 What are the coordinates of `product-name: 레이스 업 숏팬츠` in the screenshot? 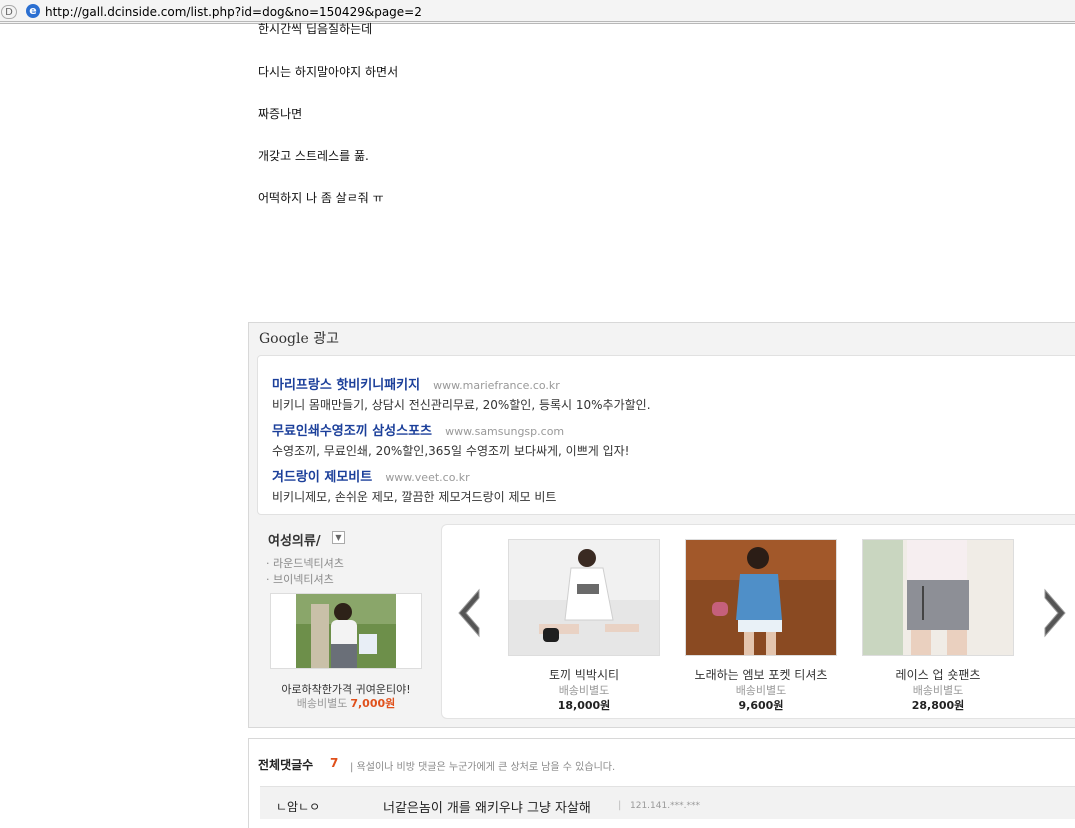 It's located at (938, 674).